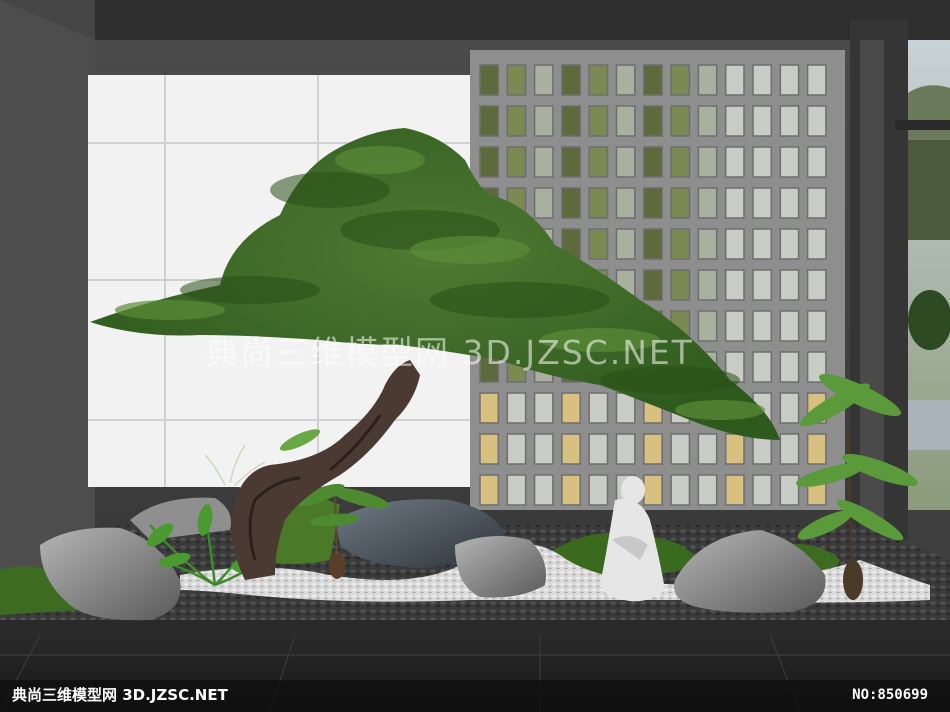  I want to click on watermark-id: NO:850699, so click(890, 695).